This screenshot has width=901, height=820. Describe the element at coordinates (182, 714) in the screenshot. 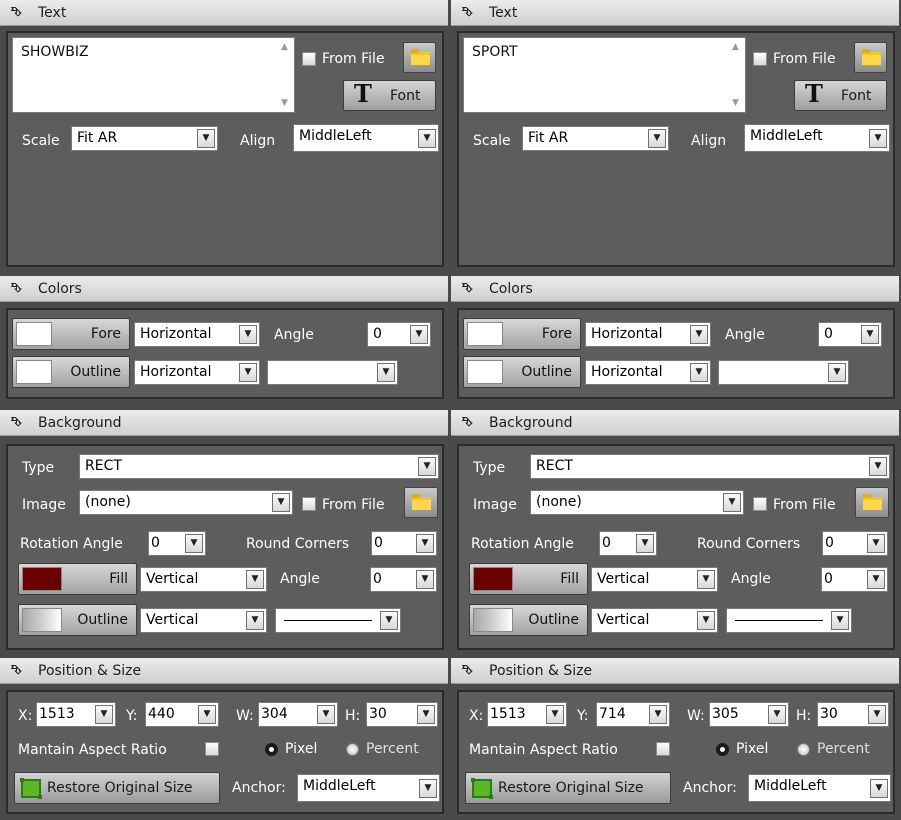

I see `y-select: 440 ▼` at that location.